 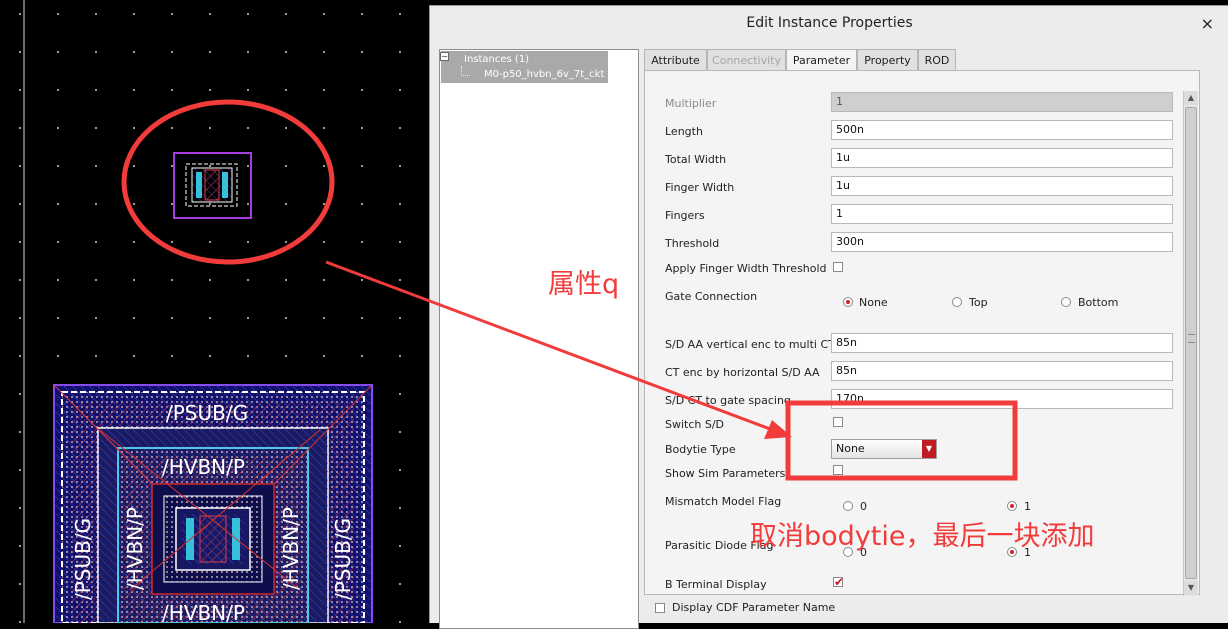 What do you see at coordinates (584, 284) in the screenshot?
I see `annotation-attribute-note: 属性q` at bounding box center [584, 284].